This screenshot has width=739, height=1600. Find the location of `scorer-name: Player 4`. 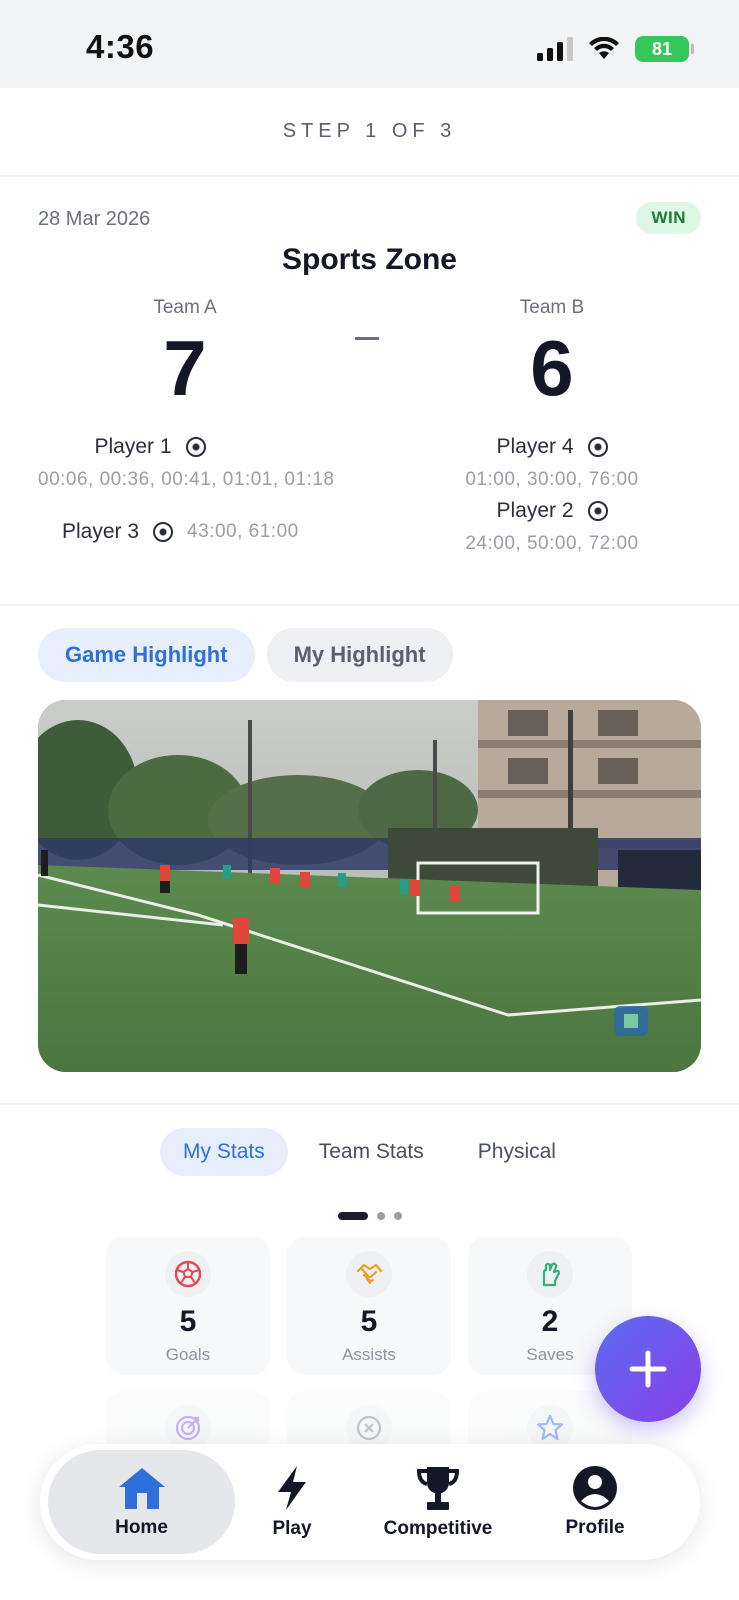

scorer-name: Player 4 is located at coordinates (535, 446).